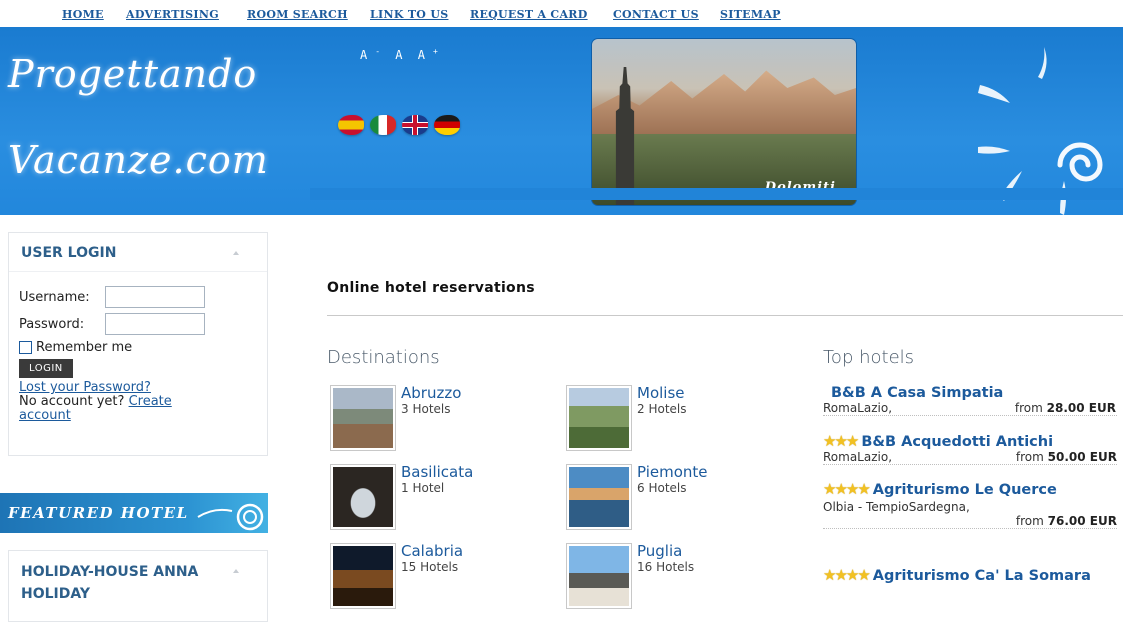  Describe the element at coordinates (155, 297) in the screenshot. I see `username-input` at that location.